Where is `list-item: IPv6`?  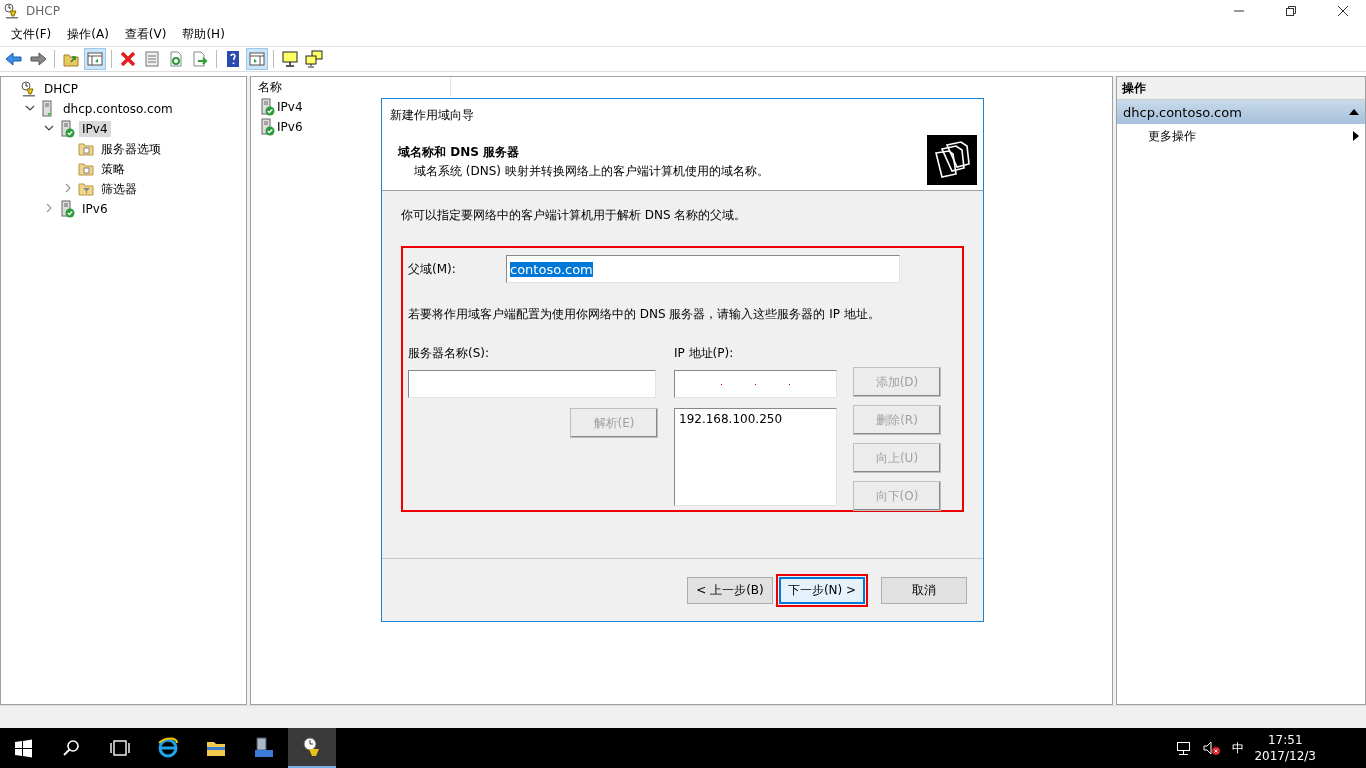 list-item: IPv6 is located at coordinates (290, 127).